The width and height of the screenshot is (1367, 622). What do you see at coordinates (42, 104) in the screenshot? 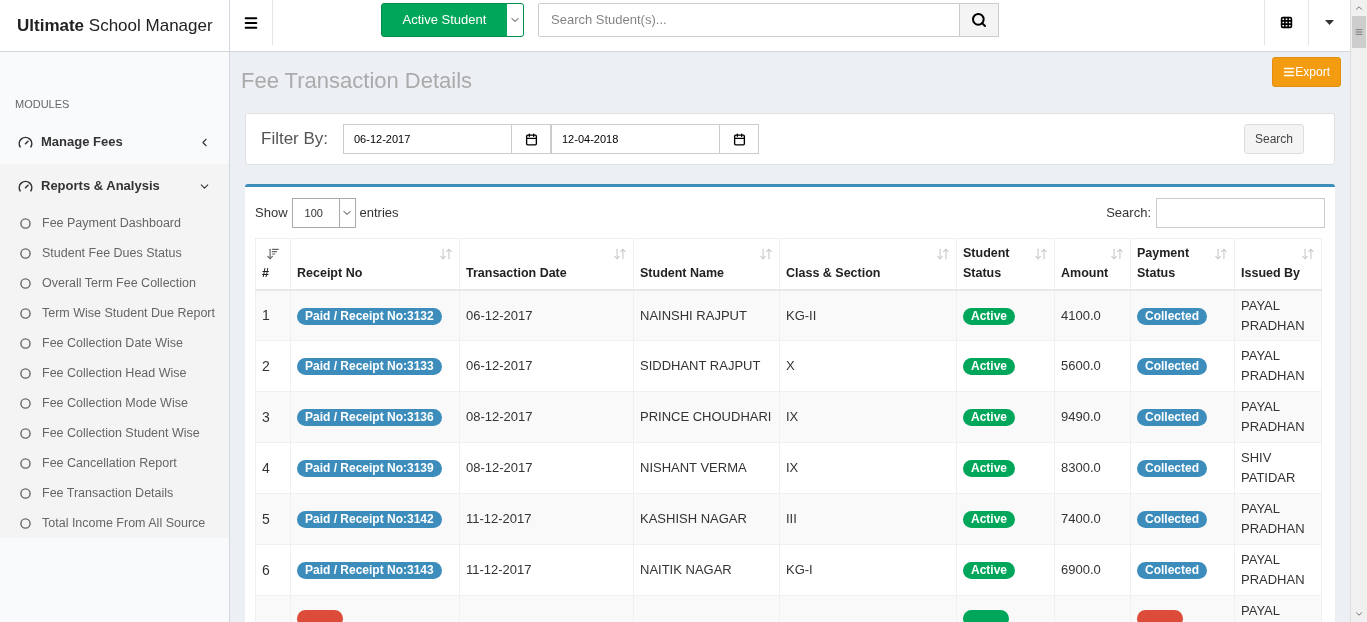
I see `section-heading: MODULES` at bounding box center [42, 104].